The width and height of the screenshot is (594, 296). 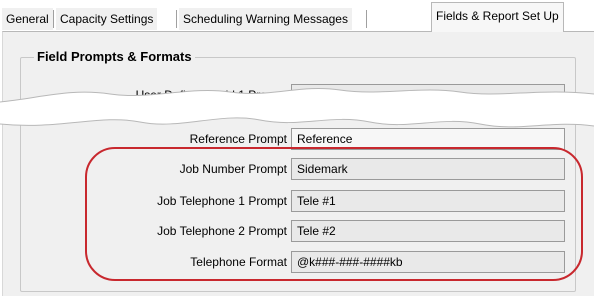 What do you see at coordinates (265, 19) in the screenshot?
I see `tab-scheduling-warning-messages: Scheduling Warning Messages` at bounding box center [265, 19].